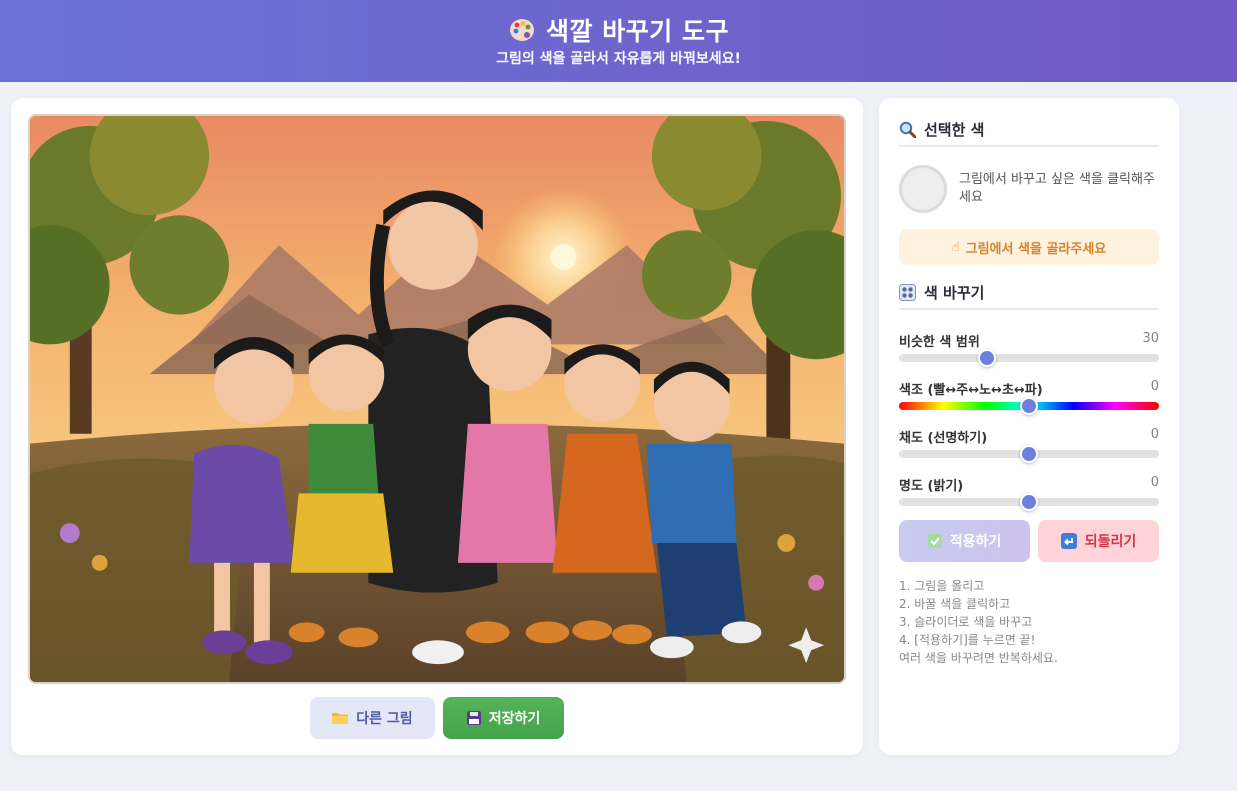 The width and height of the screenshot is (1237, 791). Describe the element at coordinates (975, 542) in the screenshot. I see `apply-label: 적용하기` at that location.